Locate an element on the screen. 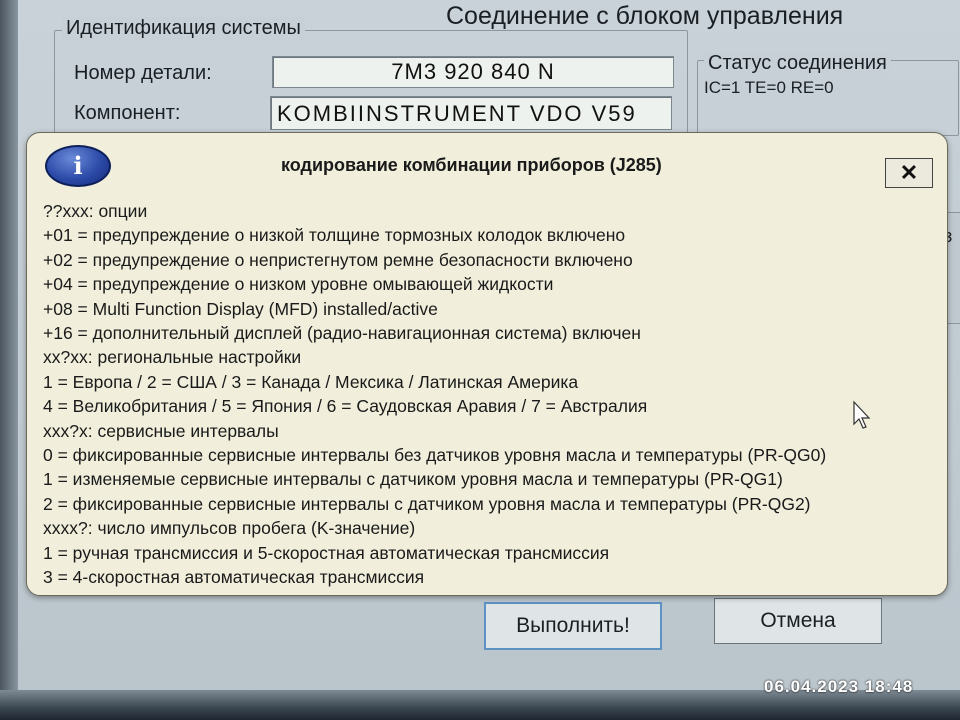 The width and height of the screenshot is (960, 720). dialog-text-line: xx?xx: региональные настройки is located at coordinates (172, 357).